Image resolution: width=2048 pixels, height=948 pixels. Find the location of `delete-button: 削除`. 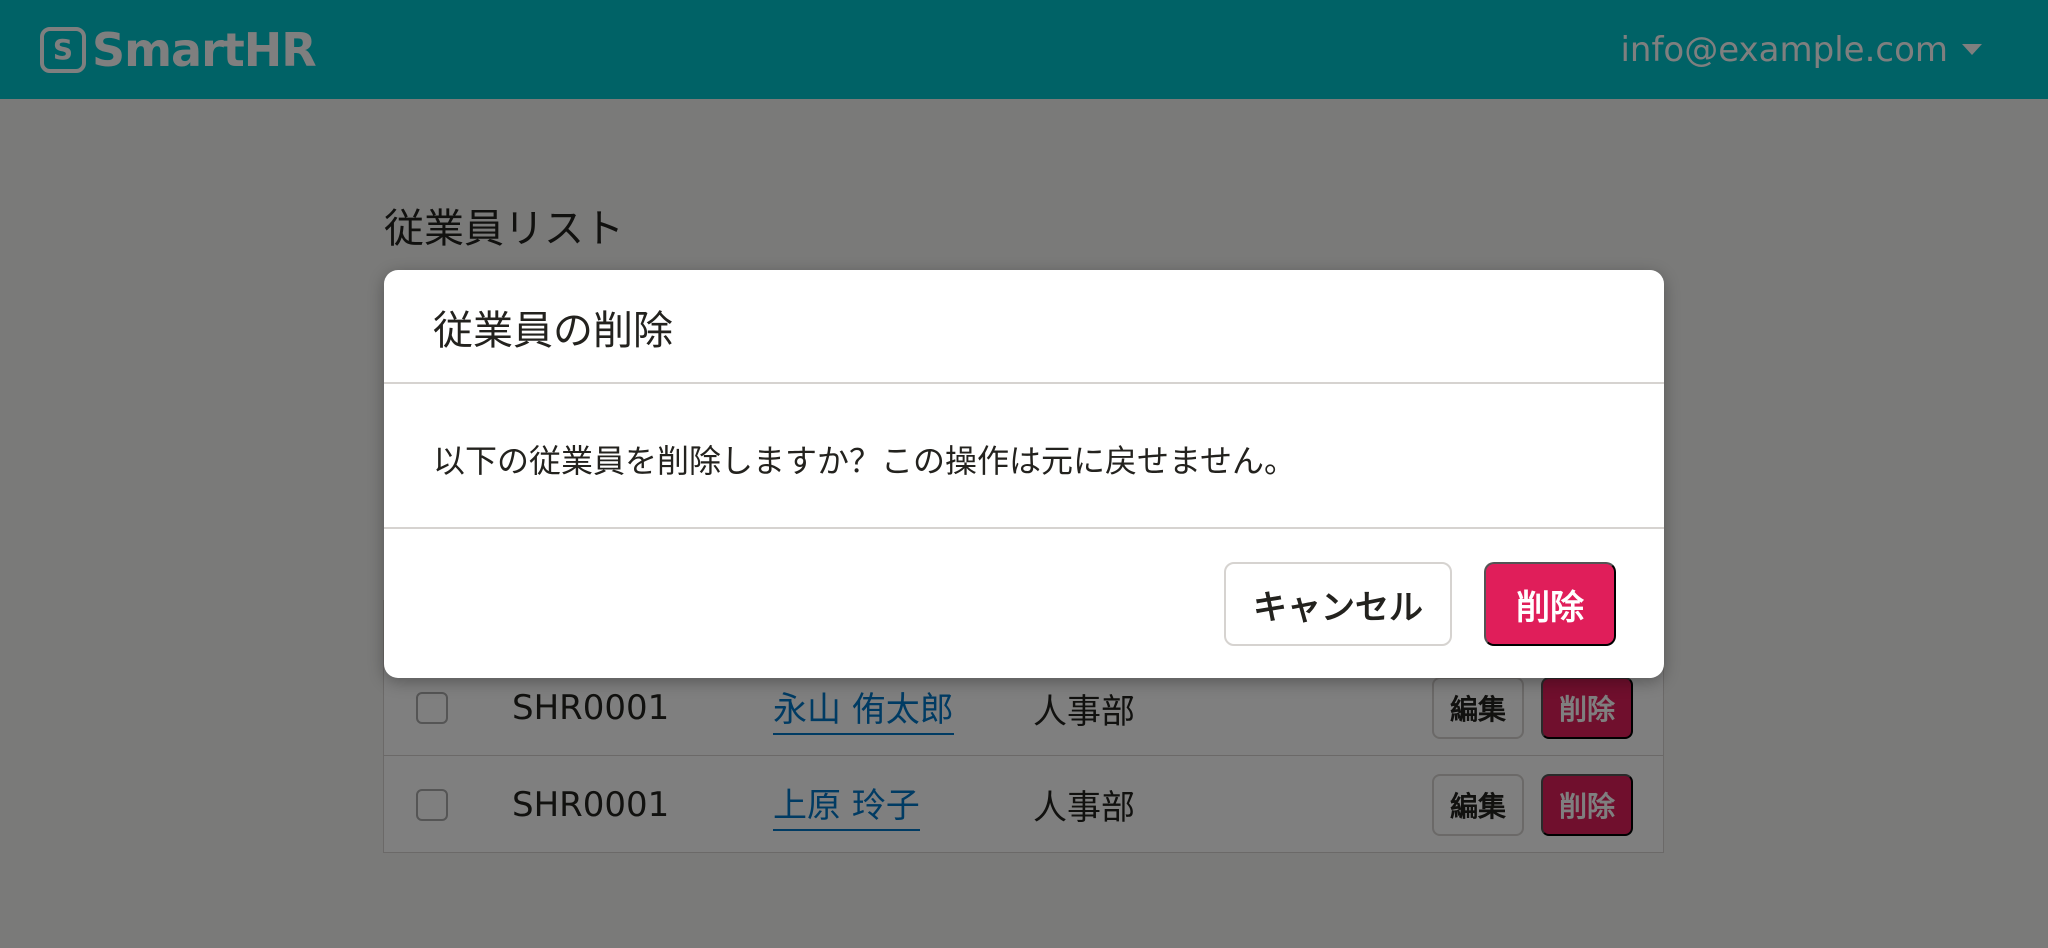

delete-button: 削除 is located at coordinates (1550, 604).